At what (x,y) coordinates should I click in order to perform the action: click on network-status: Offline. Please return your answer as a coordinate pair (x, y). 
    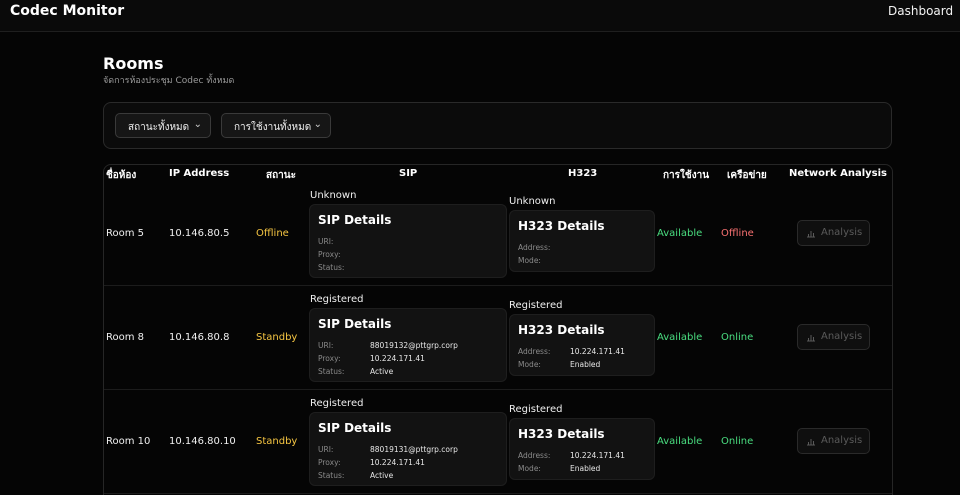
    Looking at the image, I should click on (737, 233).